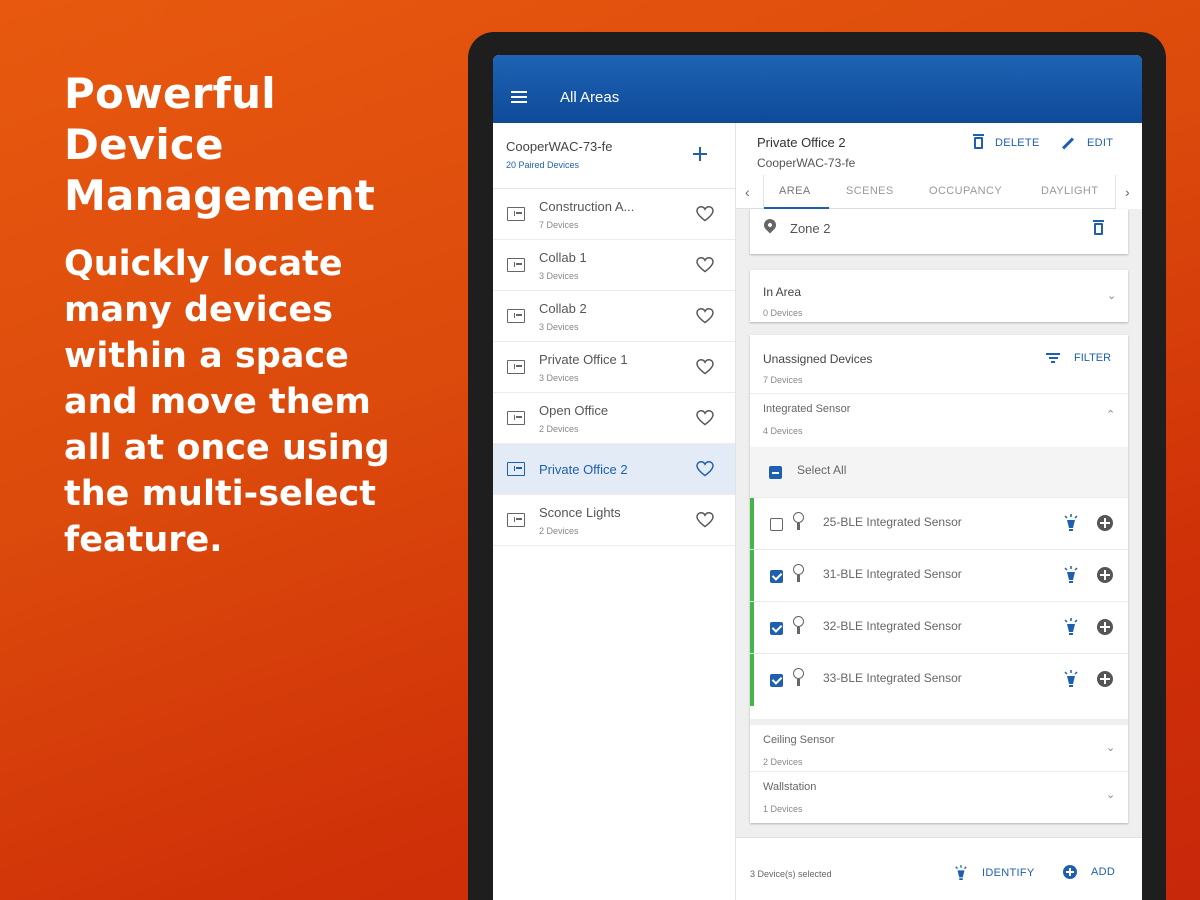 The image size is (1200, 900). I want to click on device-row: 25-BLE Integrated Sensor, so click(939, 523).